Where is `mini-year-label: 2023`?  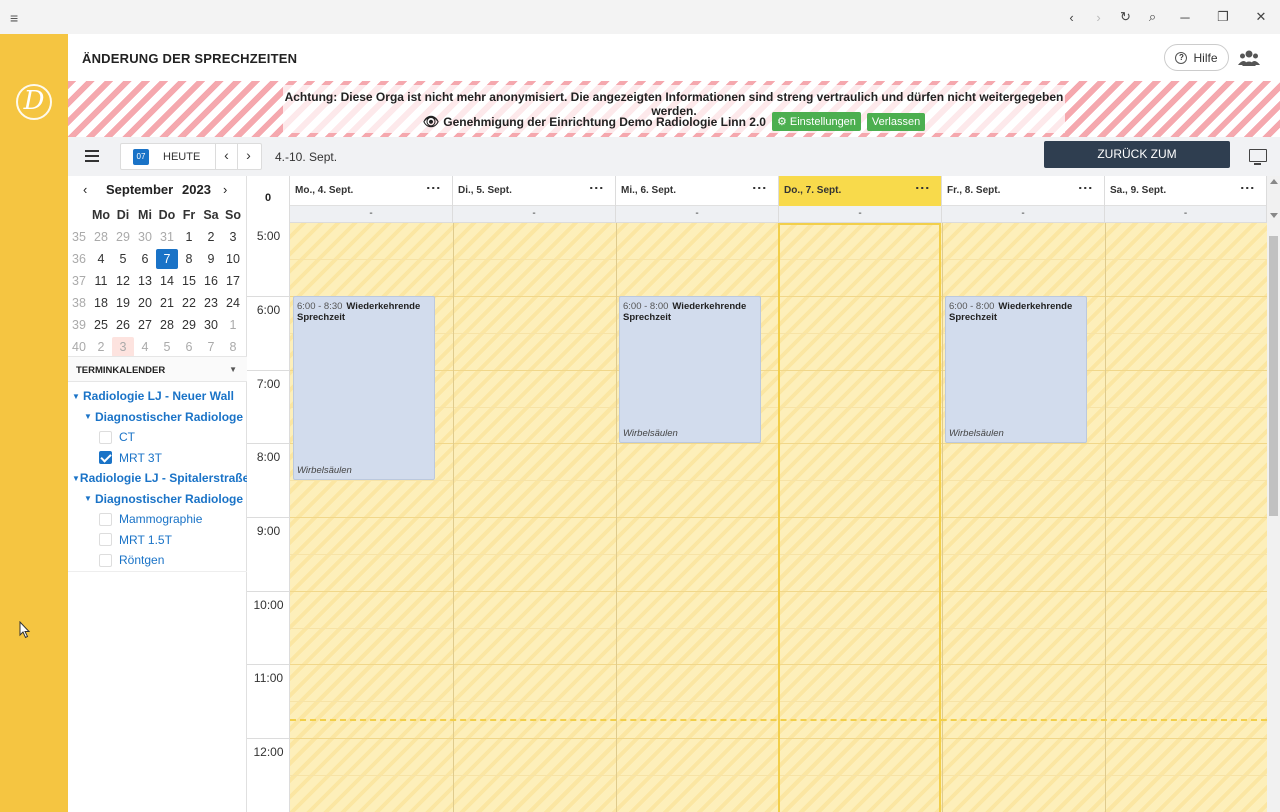
mini-year-label: 2023 is located at coordinates (196, 189).